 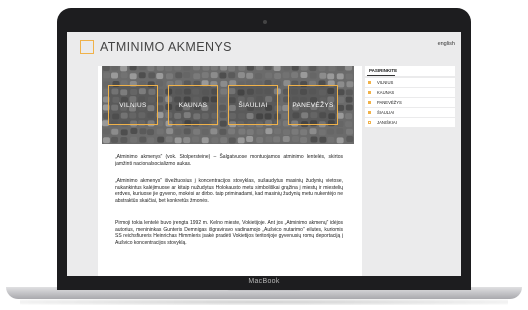 I want to click on site-header: ATMINIMO AKMENYS english, so click(x=264, y=49).